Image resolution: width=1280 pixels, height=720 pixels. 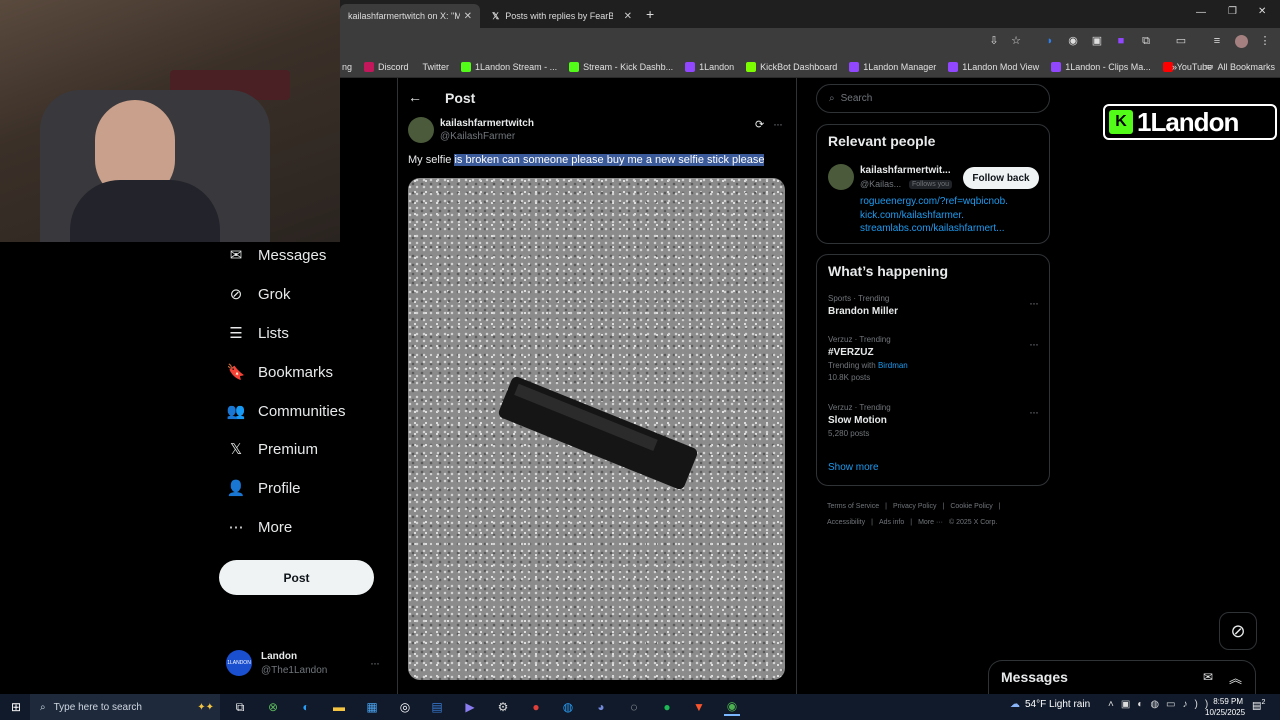 What do you see at coordinates (971, 506) in the screenshot?
I see `footer-link: Cookie Policy` at bounding box center [971, 506].